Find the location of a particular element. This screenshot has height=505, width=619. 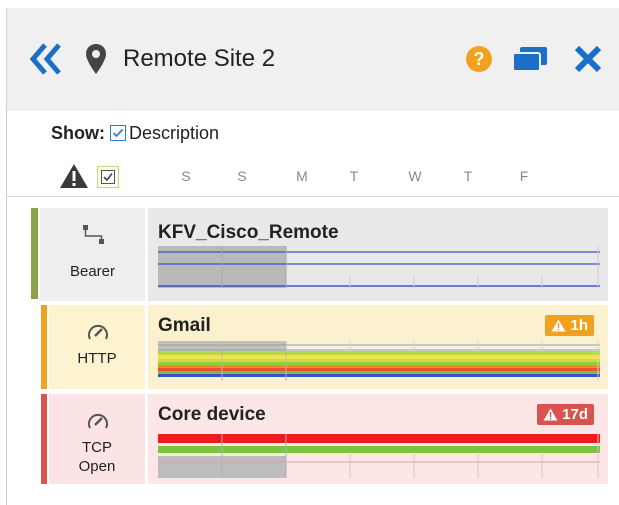

row-type-label: Bearer is located at coordinates (92, 271).